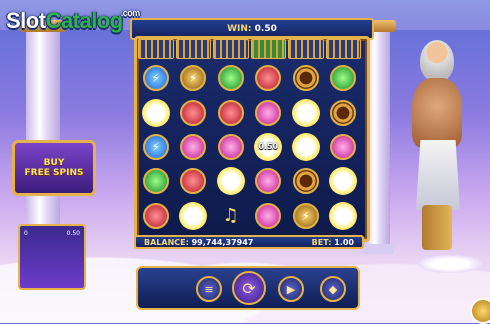 This screenshot has height=324, width=490. Describe the element at coordinates (199, 242) in the screenshot. I see `balance-display: BALANCE: 99,744,37947` at that location.